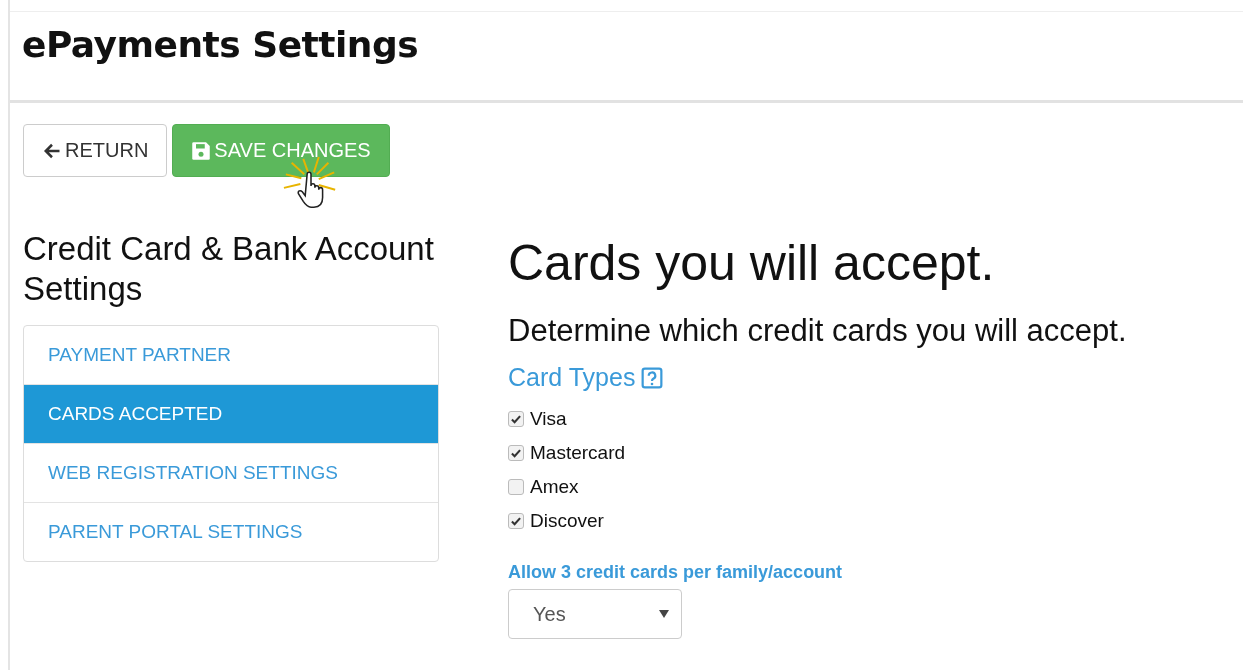 The height and width of the screenshot is (670, 1243). I want to click on checkbox-label: Visa, so click(548, 419).